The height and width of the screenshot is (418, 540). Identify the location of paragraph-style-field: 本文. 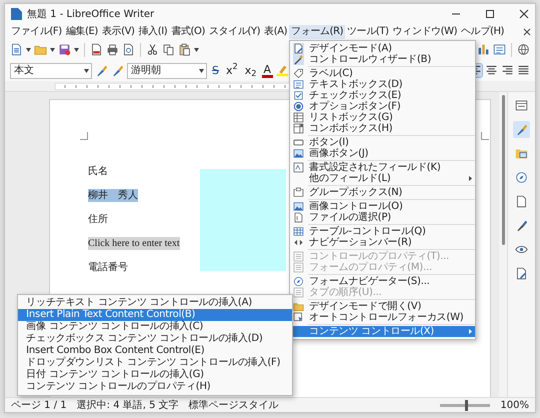
(51, 70).